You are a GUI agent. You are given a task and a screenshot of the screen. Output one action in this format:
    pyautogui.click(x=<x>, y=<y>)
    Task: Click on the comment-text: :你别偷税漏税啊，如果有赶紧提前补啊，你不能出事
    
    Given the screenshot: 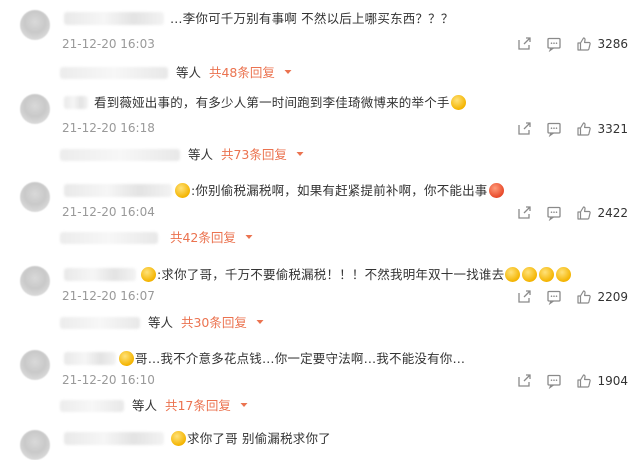 What is the action you would take?
    pyautogui.click(x=339, y=191)
    